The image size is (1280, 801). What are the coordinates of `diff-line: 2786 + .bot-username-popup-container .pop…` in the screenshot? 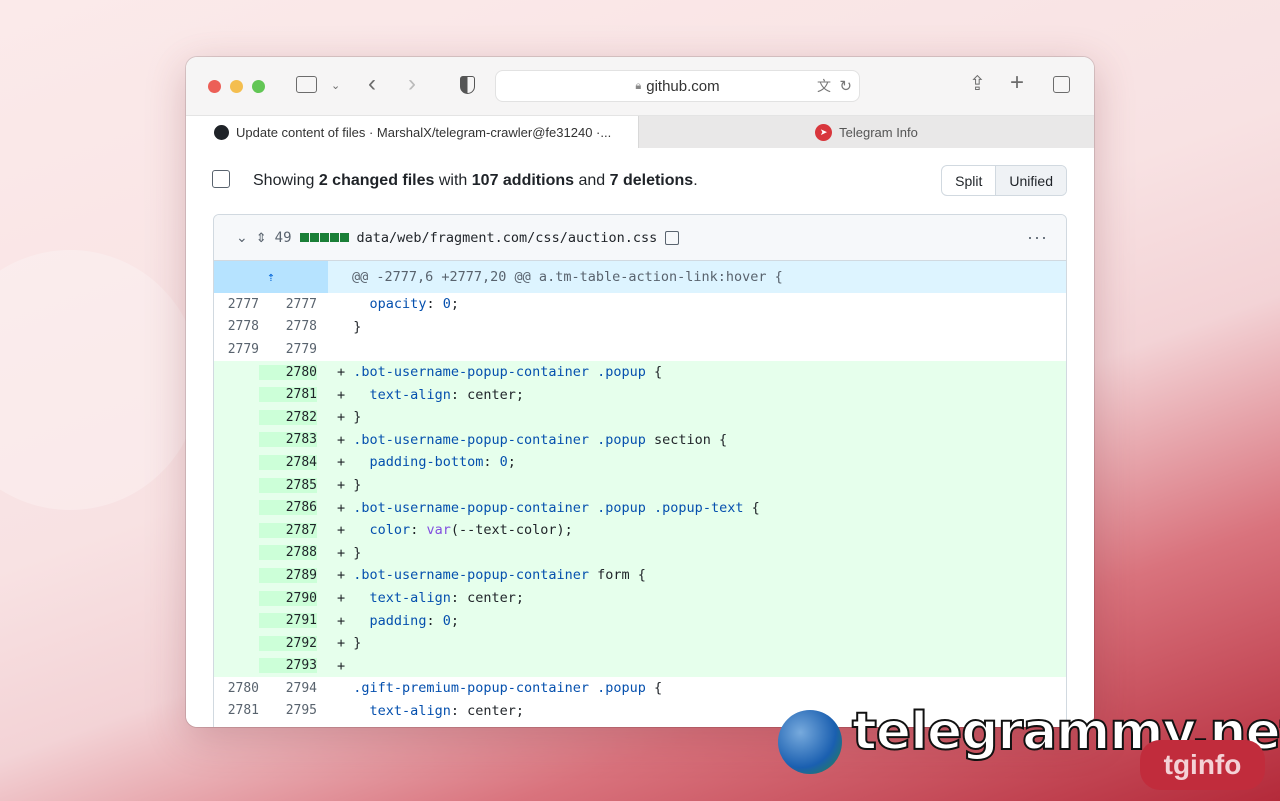 It's located at (640, 507).